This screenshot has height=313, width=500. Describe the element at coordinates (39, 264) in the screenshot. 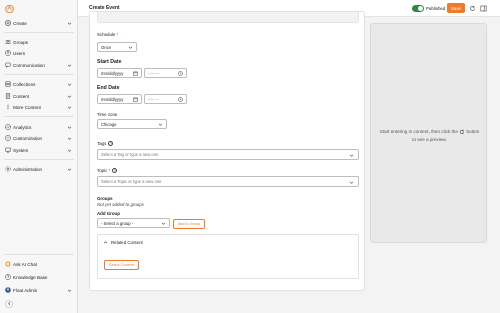

I see `ask-ai-chat-item: Ask AI Chat` at that location.